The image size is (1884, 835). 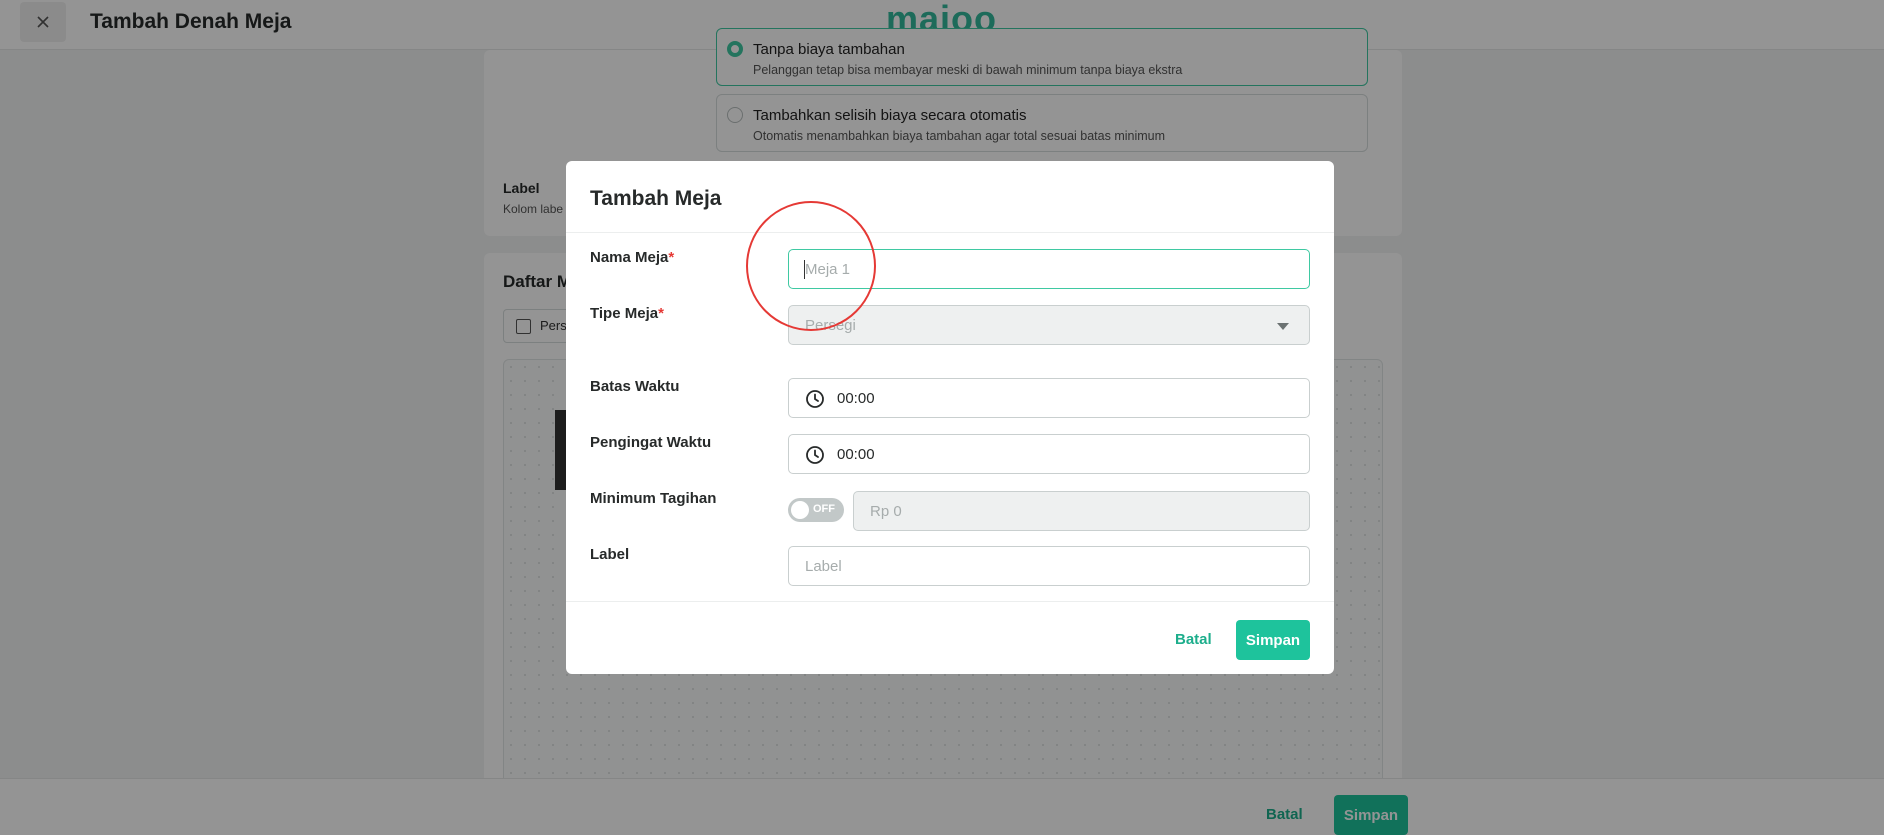 I want to click on minimum-tagihan-toggle: OFF, so click(x=816, y=510).